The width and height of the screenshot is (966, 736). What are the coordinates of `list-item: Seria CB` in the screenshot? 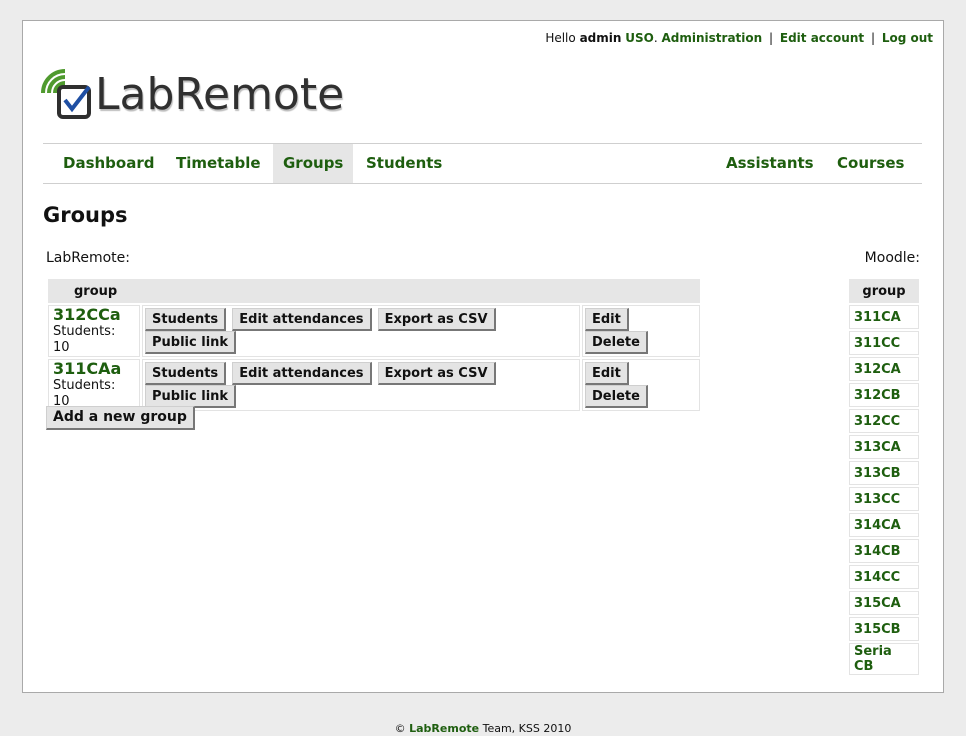 It's located at (884, 659).